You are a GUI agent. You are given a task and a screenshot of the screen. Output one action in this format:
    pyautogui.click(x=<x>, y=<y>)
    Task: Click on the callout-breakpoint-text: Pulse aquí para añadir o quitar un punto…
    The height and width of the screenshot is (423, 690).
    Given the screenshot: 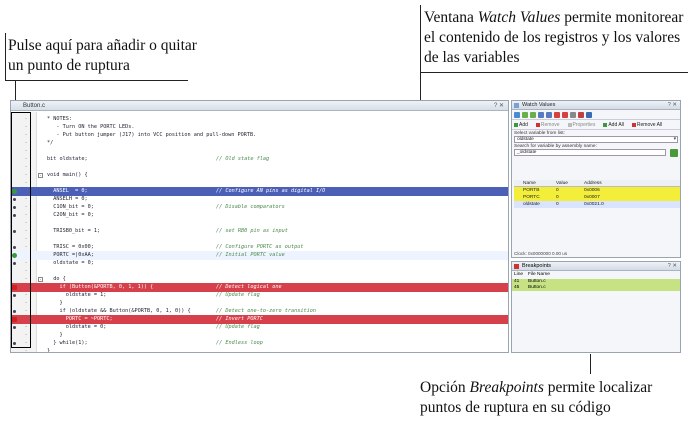 What is the action you would take?
    pyautogui.click(x=102, y=55)
    